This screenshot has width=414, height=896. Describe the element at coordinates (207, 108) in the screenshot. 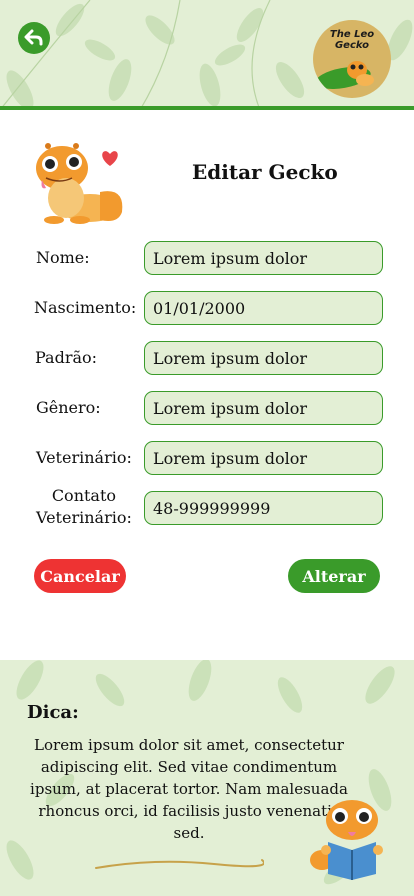

I see `header-divider` at that location.